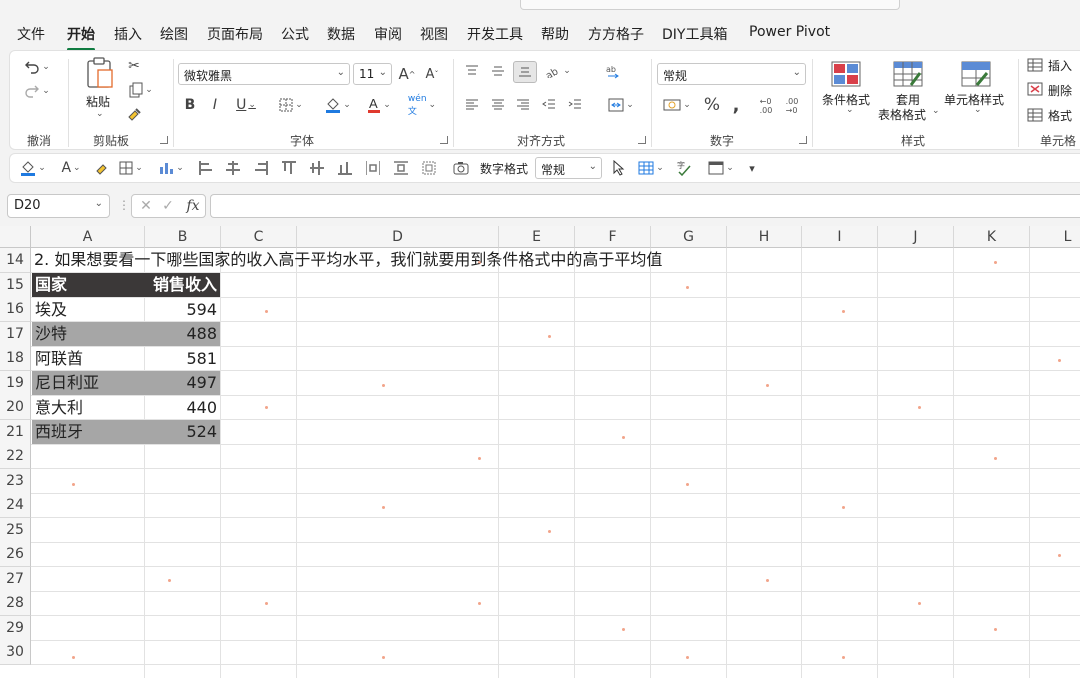  I want to click on tab-file: 文件, so click(31, 34).